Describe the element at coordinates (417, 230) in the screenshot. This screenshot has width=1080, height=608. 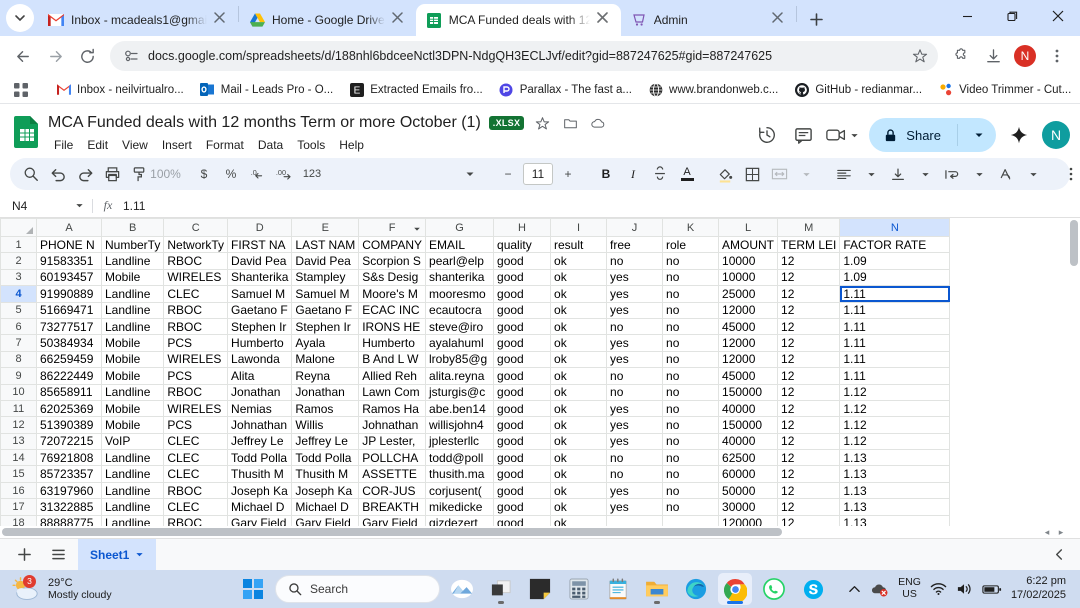
I see `filter-chevron-down-icon` at that location.